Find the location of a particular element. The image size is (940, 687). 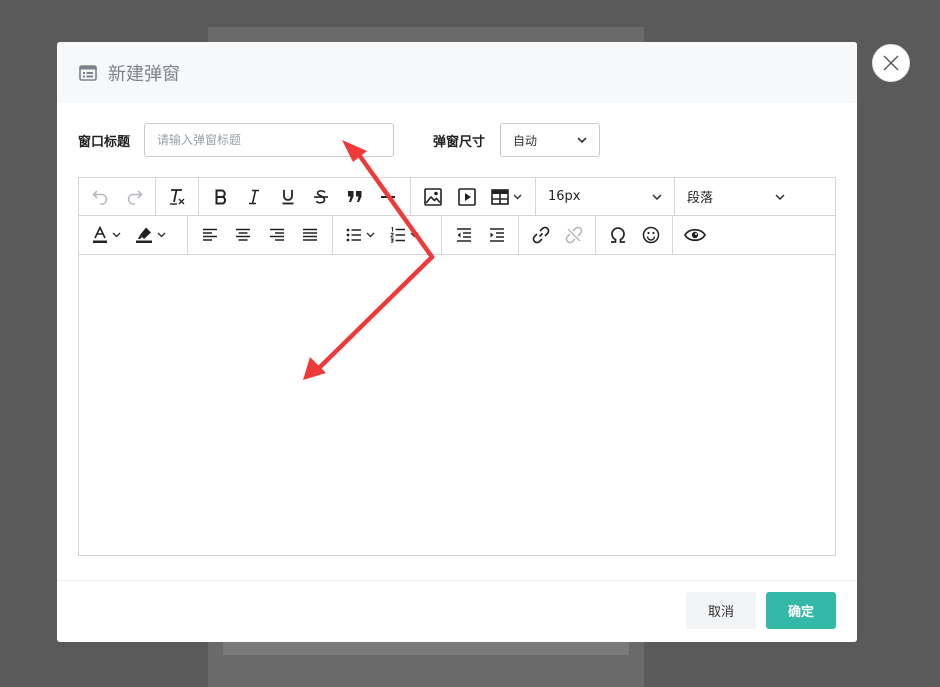

italic-icon is located at coordinates (254, 196).